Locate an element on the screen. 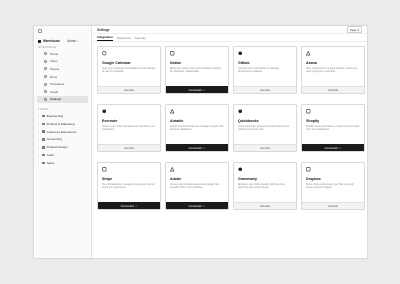 This screenshot has height=284, width=400. timesheet-icon is located at coordinates (45, 84).